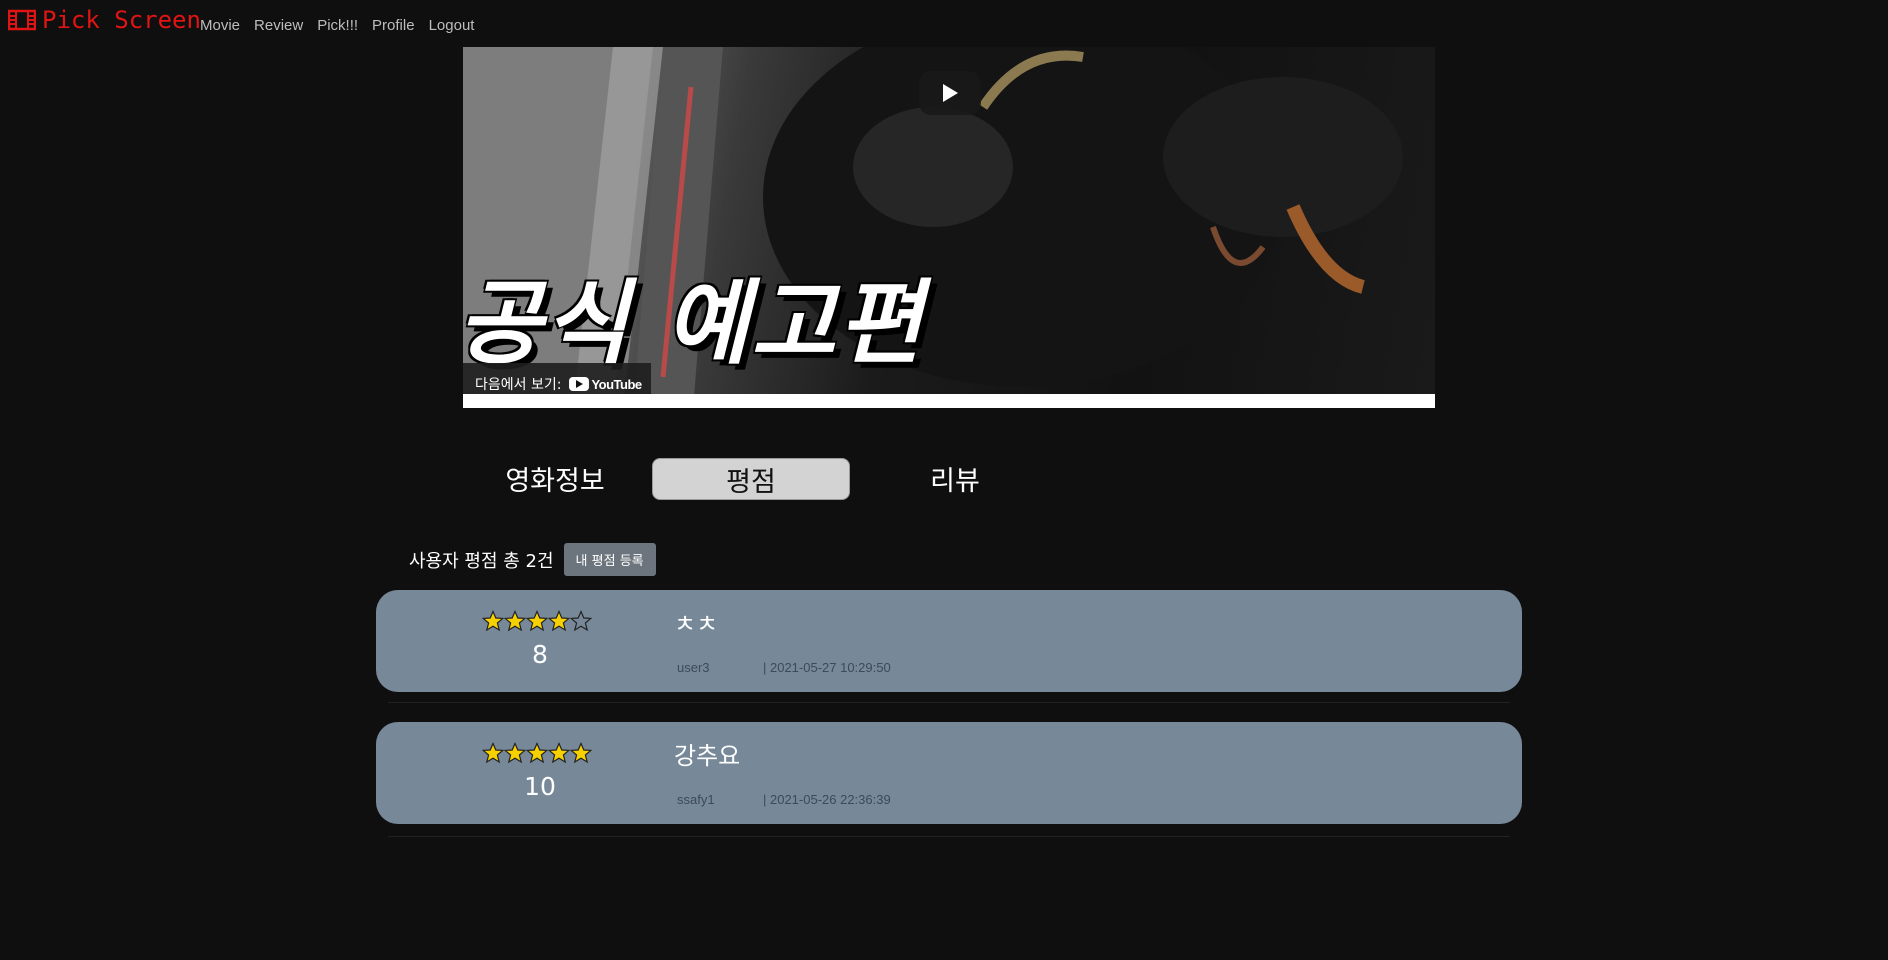 Image resolution: width=1888 pixels, height=960 pixels. I want to click on film-icon, so click(22, 20).